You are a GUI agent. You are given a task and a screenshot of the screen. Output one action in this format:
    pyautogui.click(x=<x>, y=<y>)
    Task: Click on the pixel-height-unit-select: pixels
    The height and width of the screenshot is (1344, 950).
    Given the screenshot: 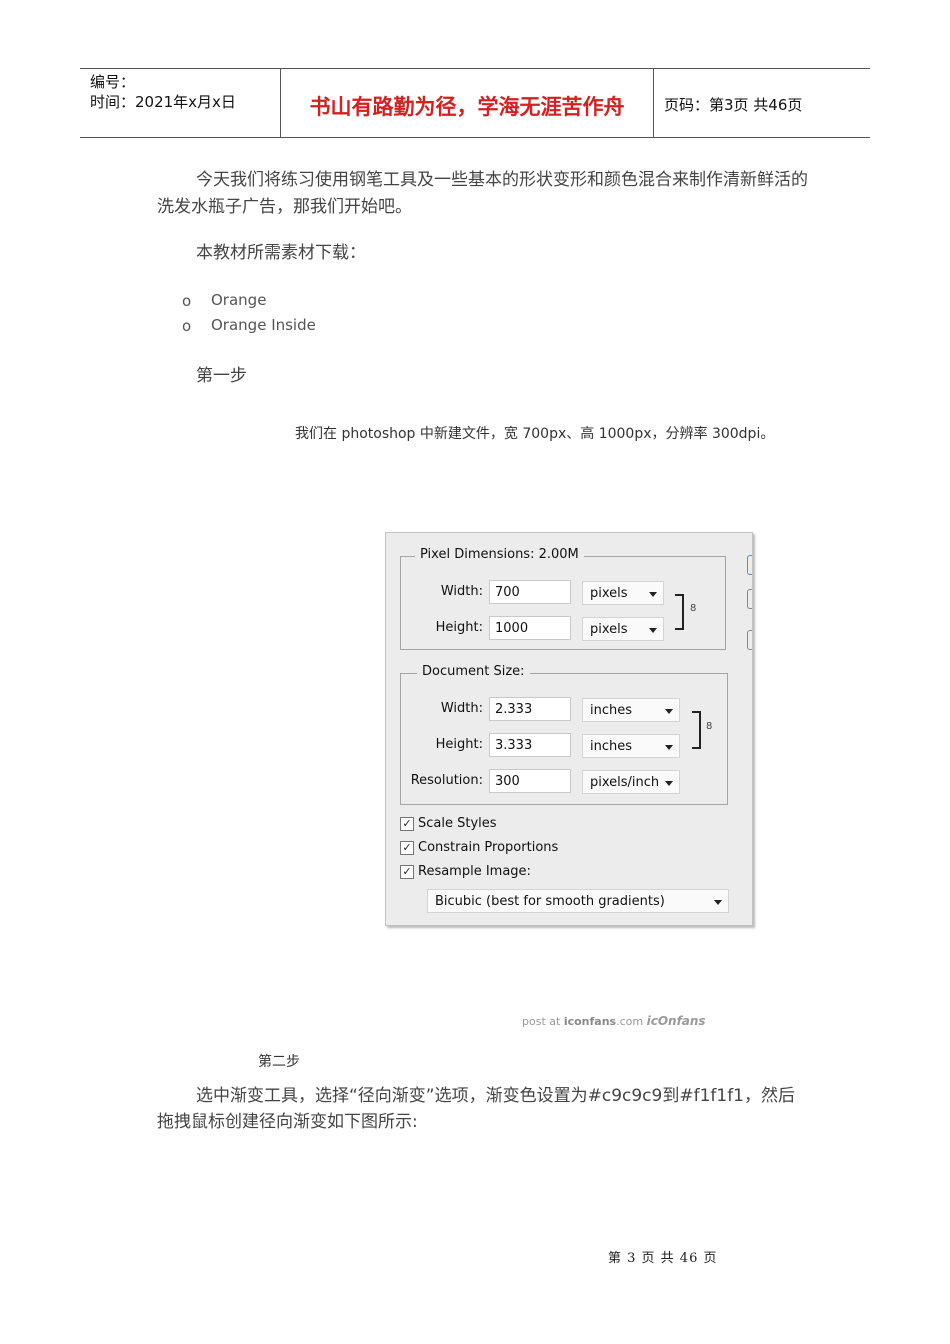 What is the action you would take?
    pyautogui.click(x=623, y=629)
    